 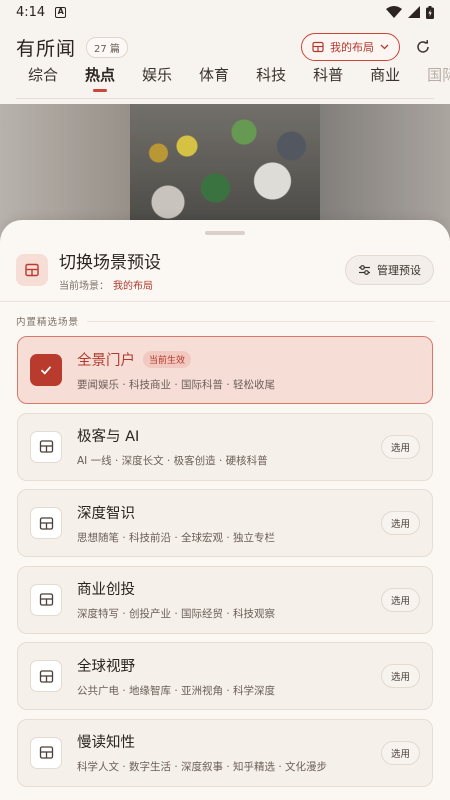 I want to click on current-scene: 当前场景： 我的布局, so click(x=110, y=284).